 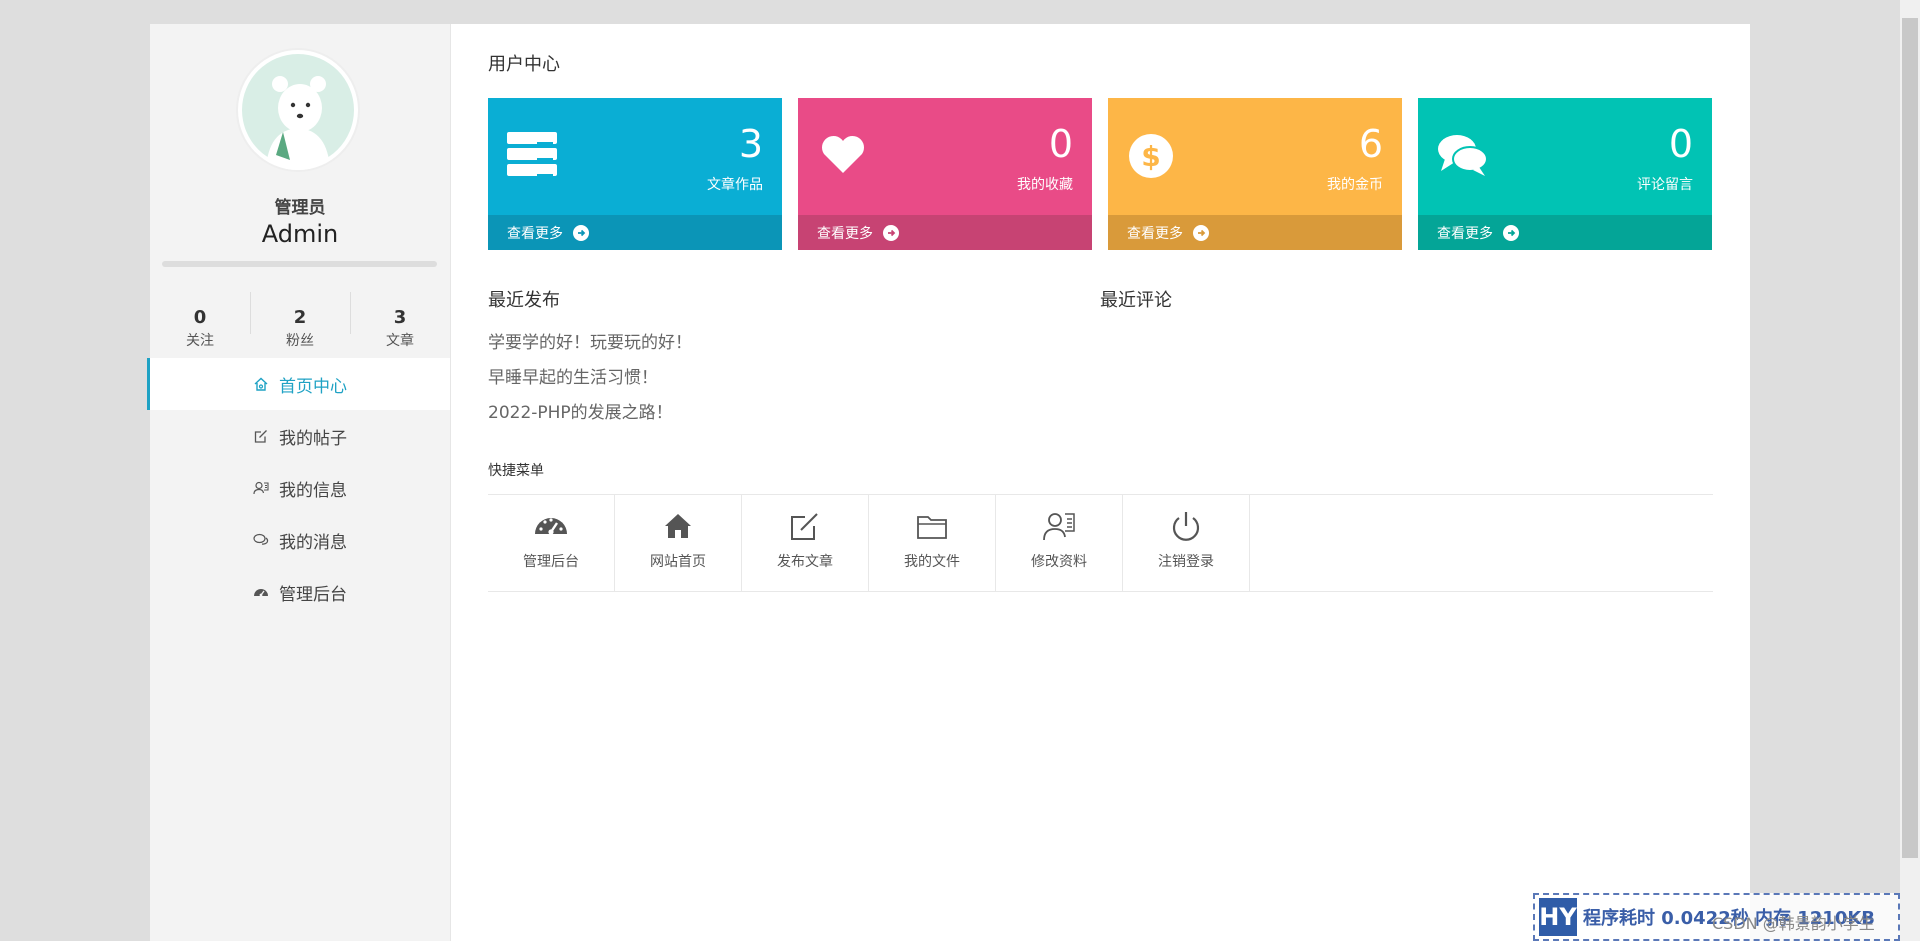 I want to click on quick-item-label: 修改资料, so click(x=1059, y=562).